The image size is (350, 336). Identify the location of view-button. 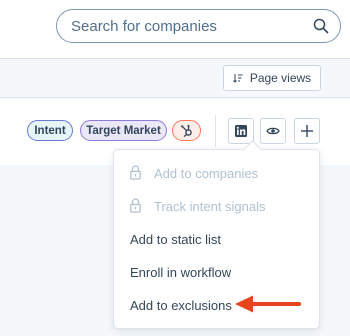
(273, 131).